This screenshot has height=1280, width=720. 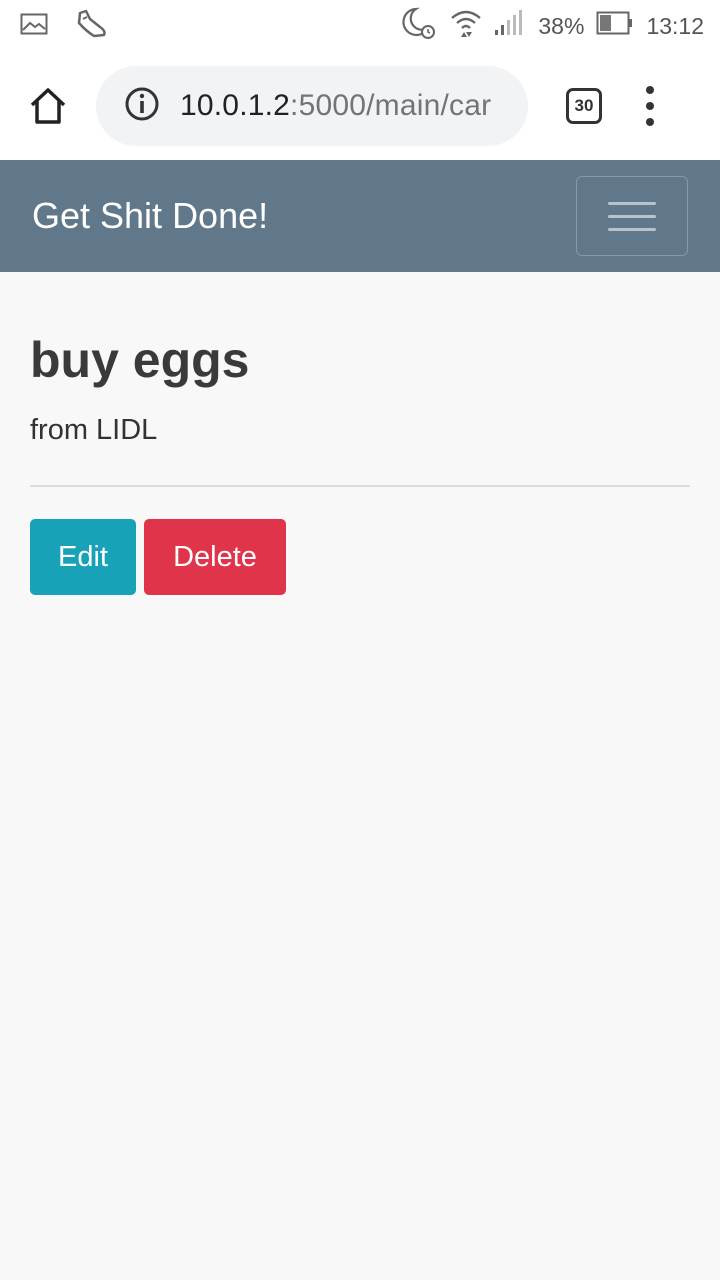 I want to click on shoe-icon, so click(x=91, y=26).